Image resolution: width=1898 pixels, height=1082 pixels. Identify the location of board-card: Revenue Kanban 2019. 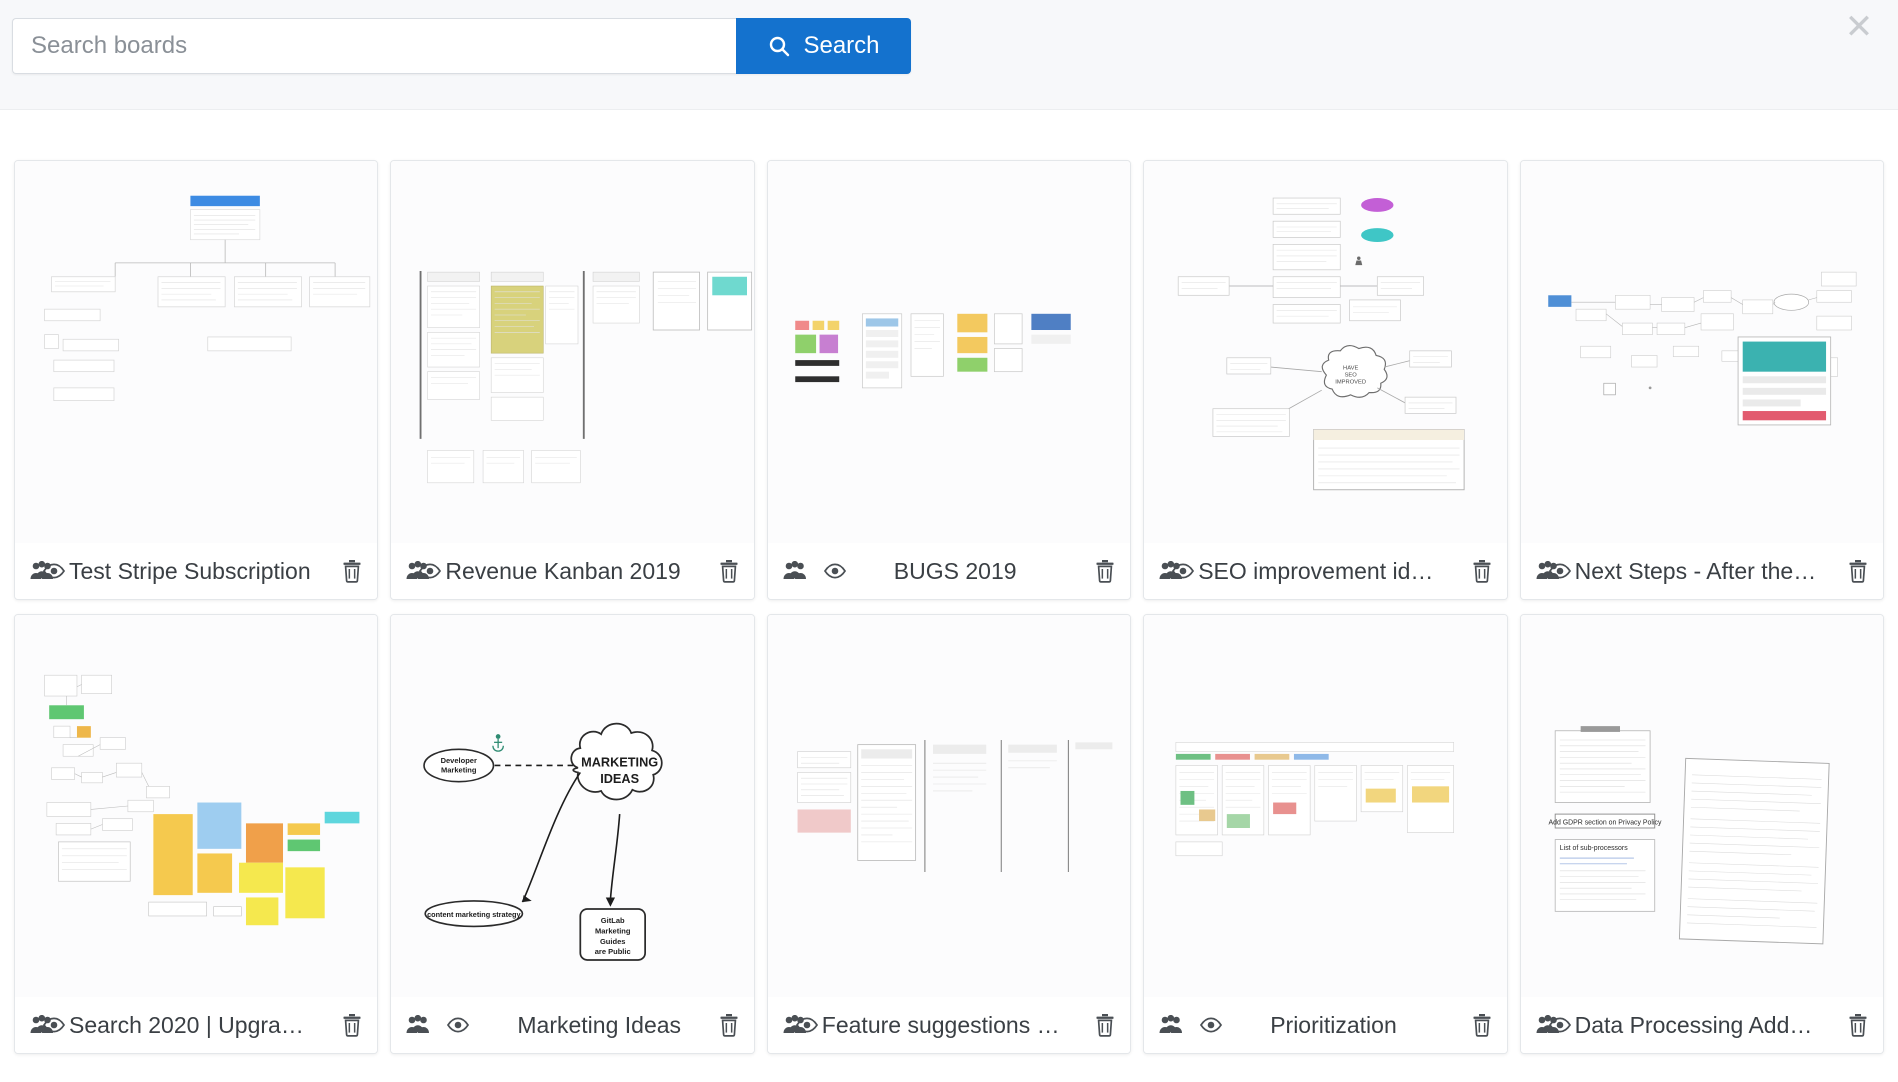
(572, 380).